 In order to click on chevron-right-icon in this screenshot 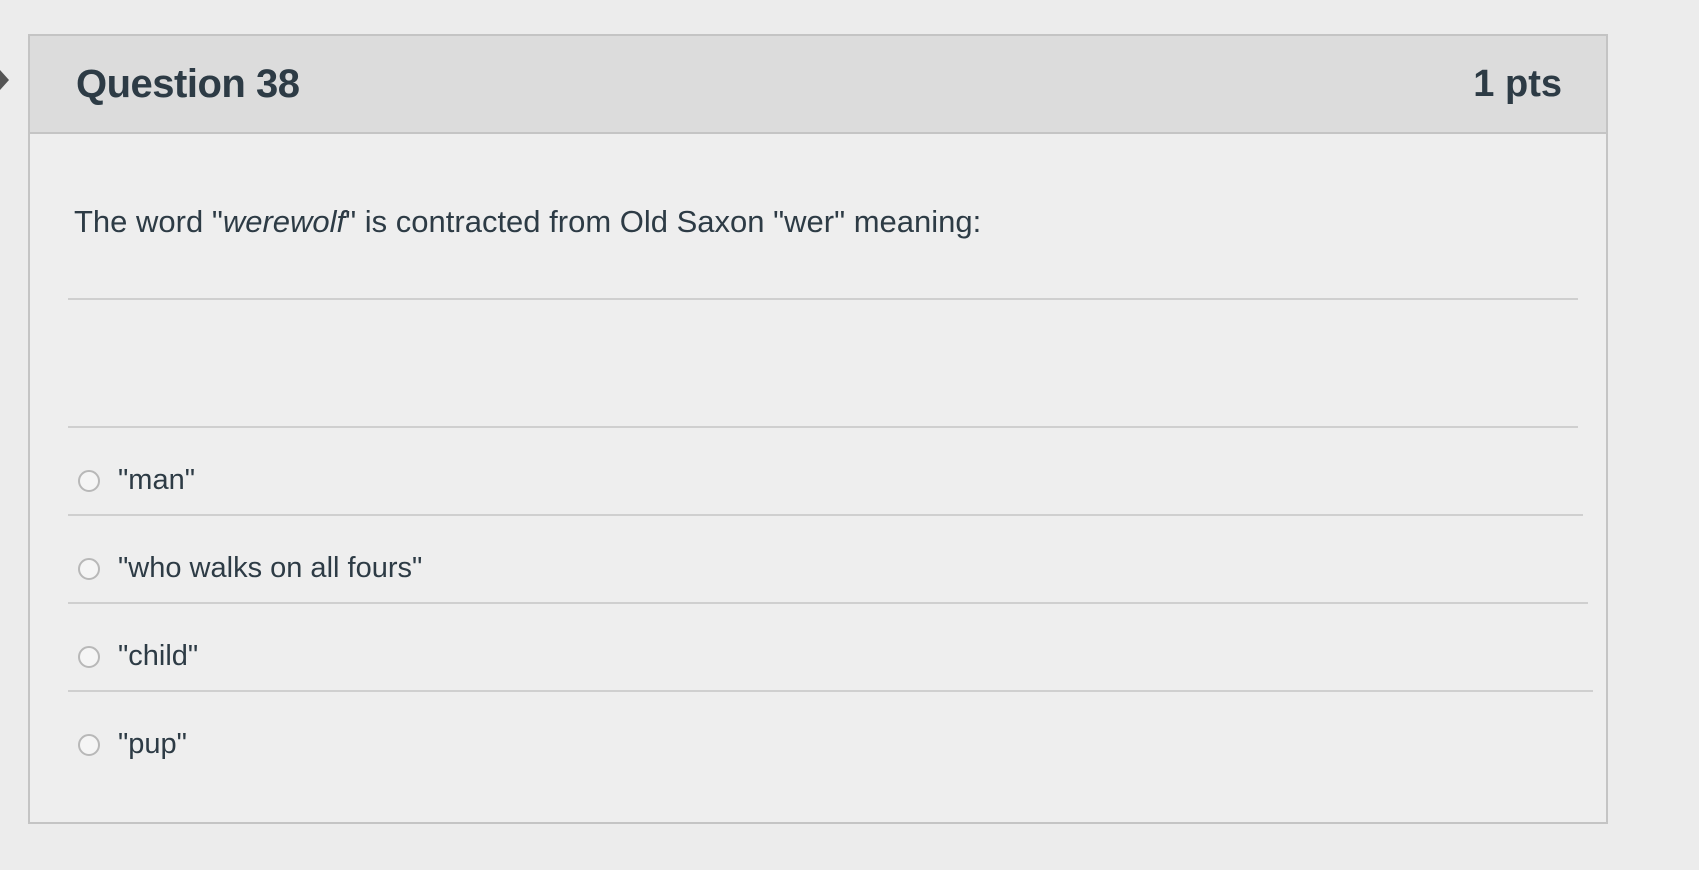, I will do `click(4, 80)`.